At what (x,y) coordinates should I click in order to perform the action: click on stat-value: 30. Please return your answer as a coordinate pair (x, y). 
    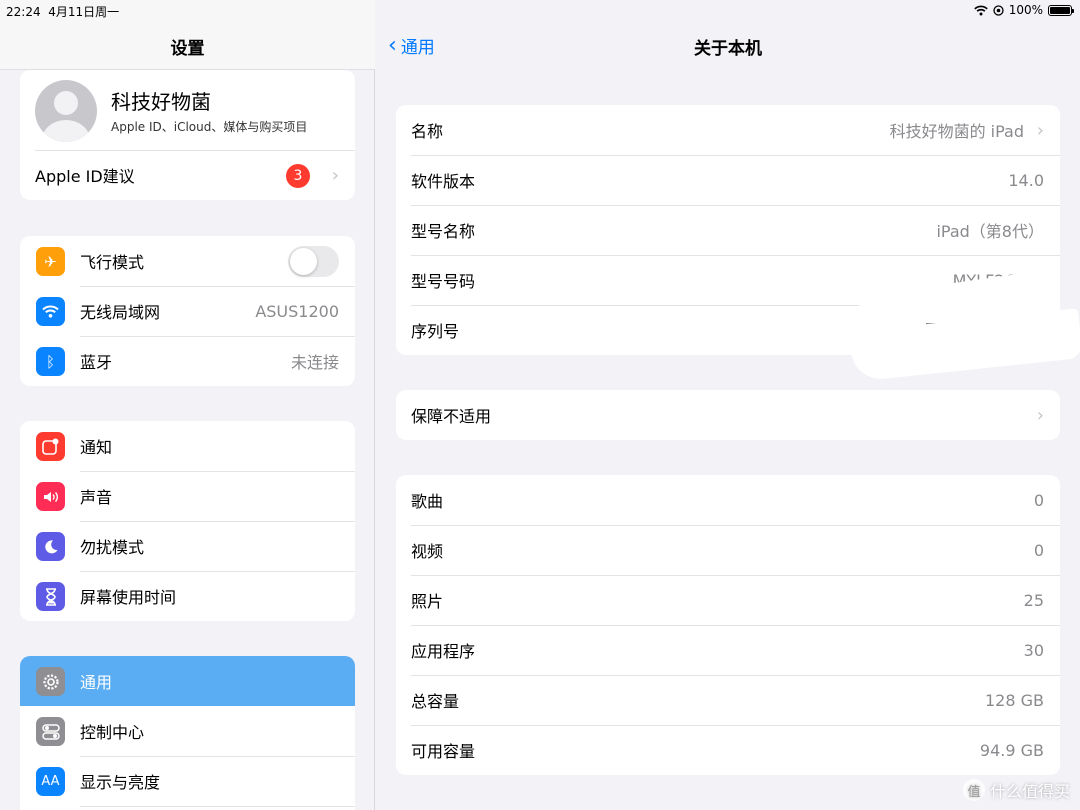
    Looking at the image, I should click on (1033, 650).